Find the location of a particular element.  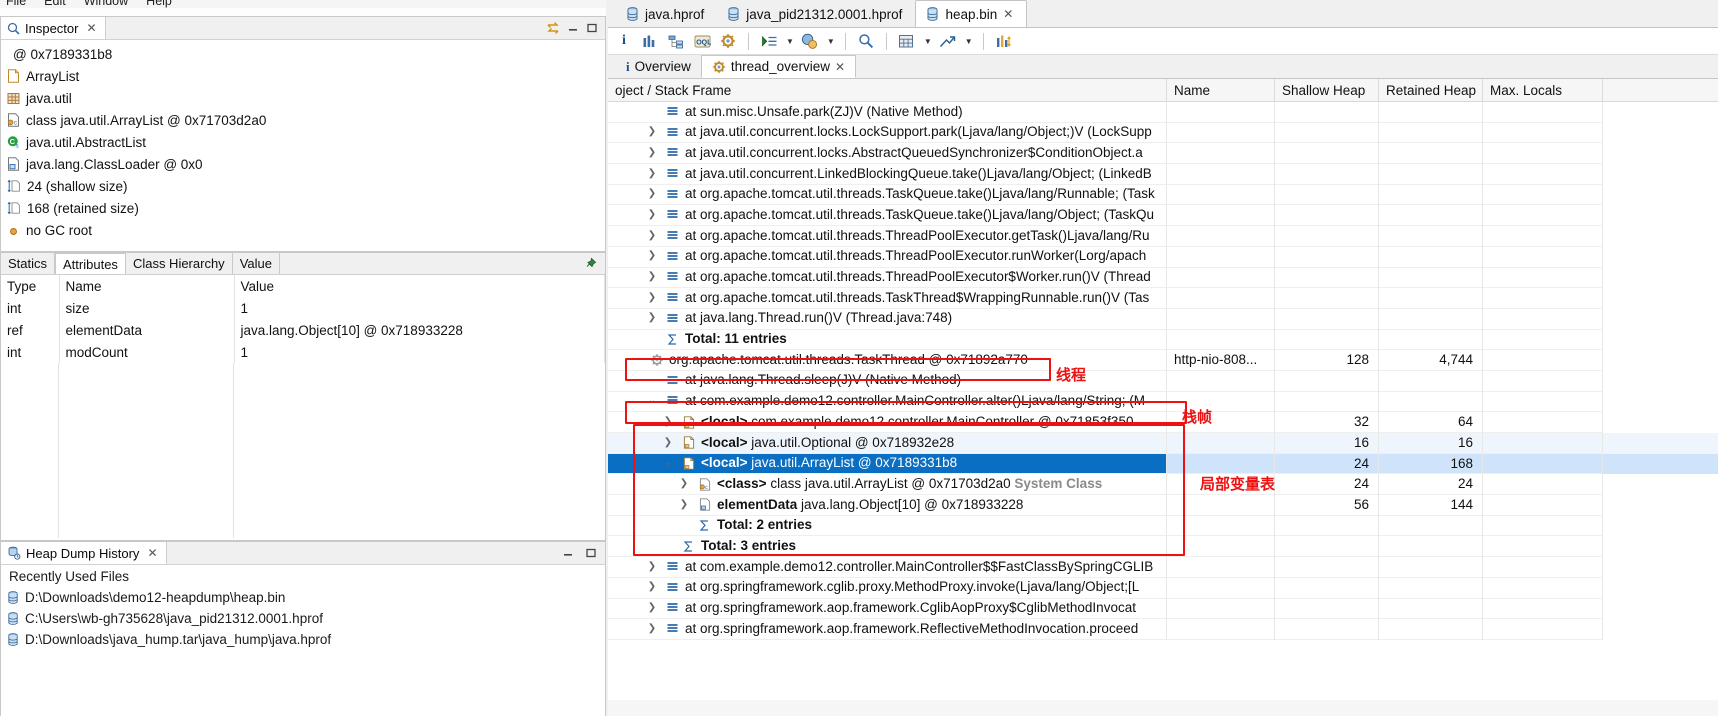

tab-thread-overview-close-icon: ✕ is located at coordinates (840, 67).